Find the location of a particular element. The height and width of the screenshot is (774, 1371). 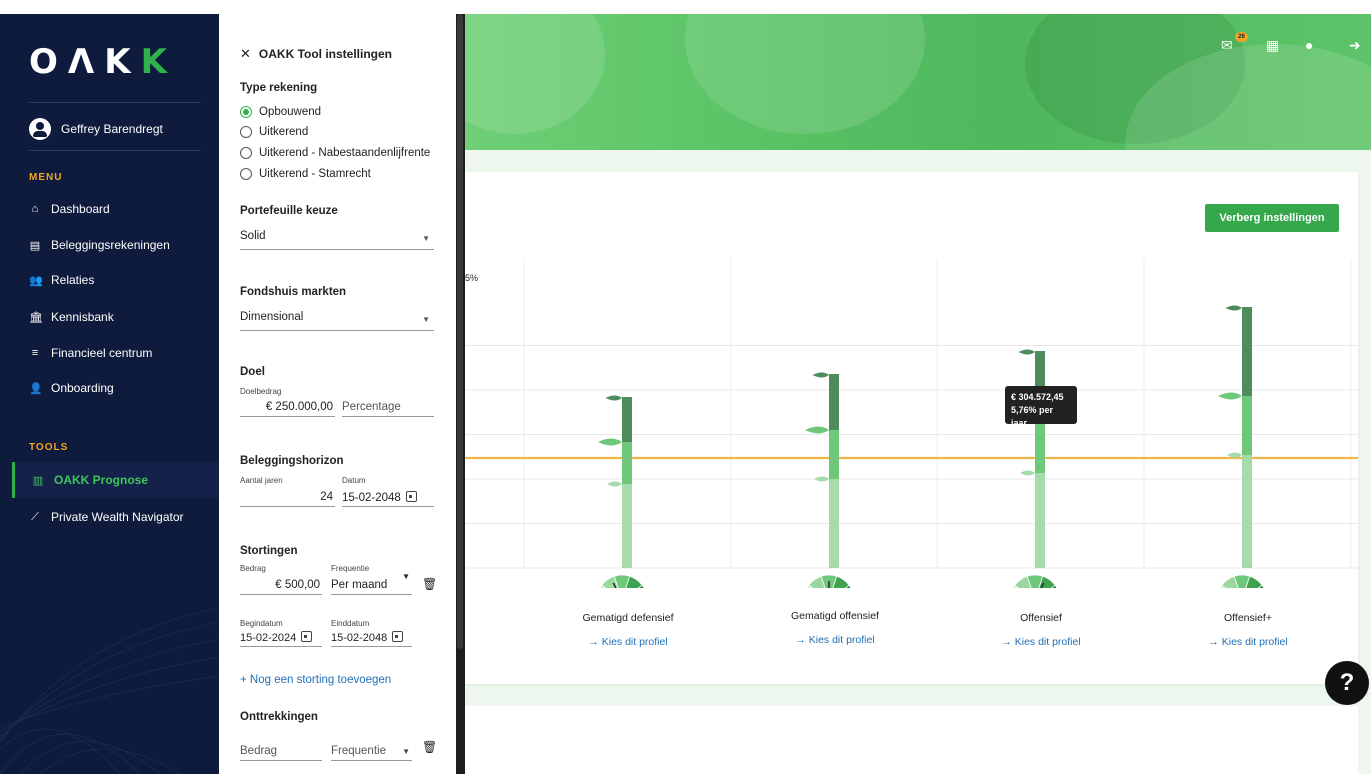

sidebar-item-label: Kennisbank is located at coordinates (82, 317).